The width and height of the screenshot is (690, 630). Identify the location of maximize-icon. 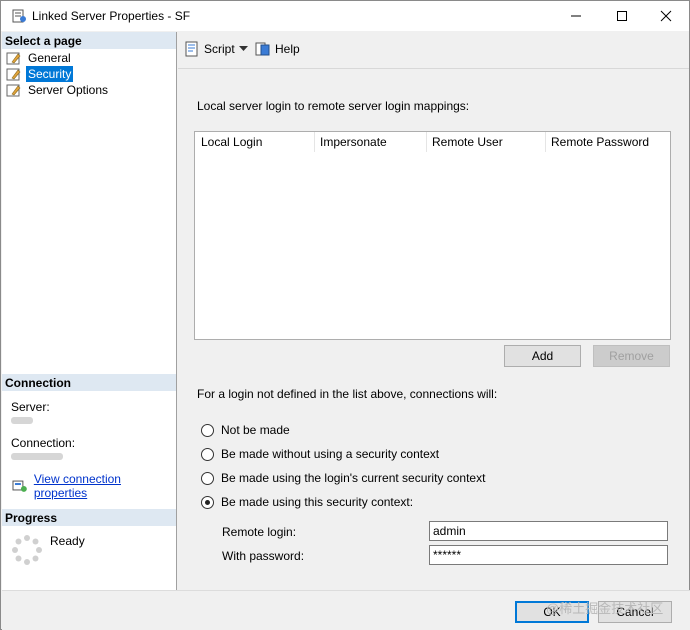
(622, 16).